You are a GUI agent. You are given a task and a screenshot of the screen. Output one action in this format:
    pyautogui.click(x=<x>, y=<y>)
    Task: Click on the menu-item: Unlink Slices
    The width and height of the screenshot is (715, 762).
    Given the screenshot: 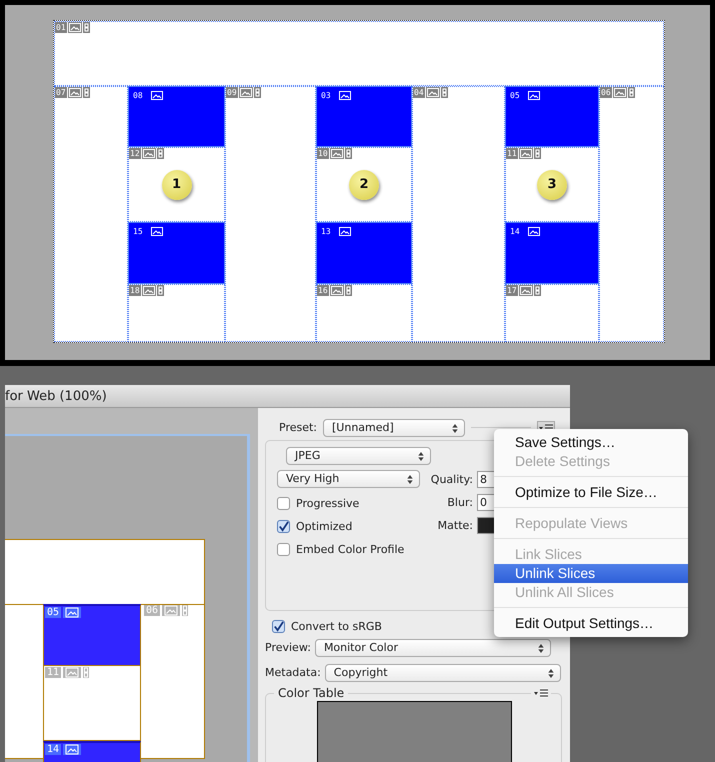 What is the action you would take?
    pyautogui.click(x=591, y=573)
    